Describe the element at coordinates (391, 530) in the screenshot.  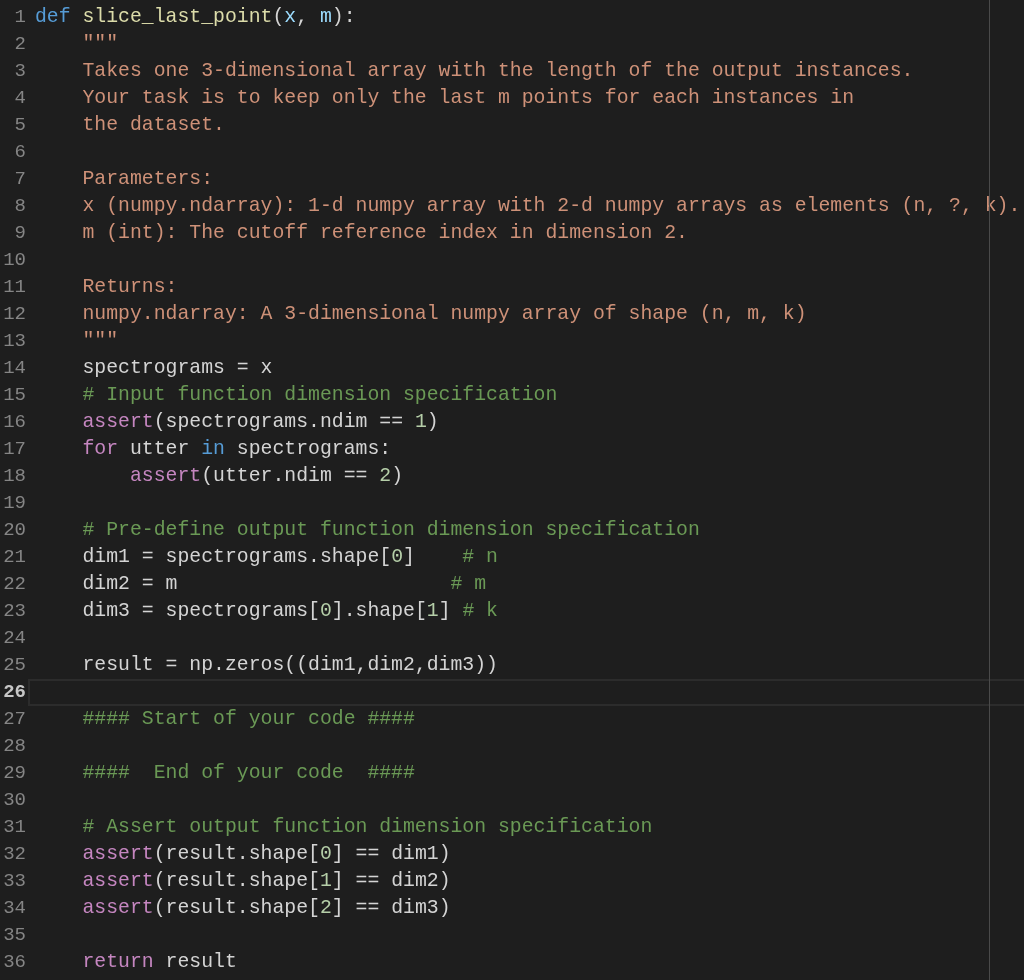
I see `code-line: # Pre-define output function dimension specification` at that location.